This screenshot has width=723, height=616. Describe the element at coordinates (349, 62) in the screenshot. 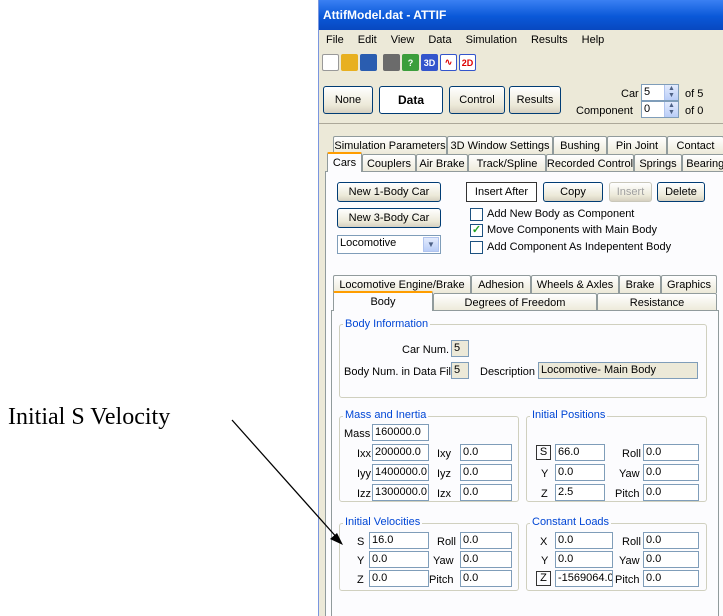

I see `open-folder-icon` at that location.